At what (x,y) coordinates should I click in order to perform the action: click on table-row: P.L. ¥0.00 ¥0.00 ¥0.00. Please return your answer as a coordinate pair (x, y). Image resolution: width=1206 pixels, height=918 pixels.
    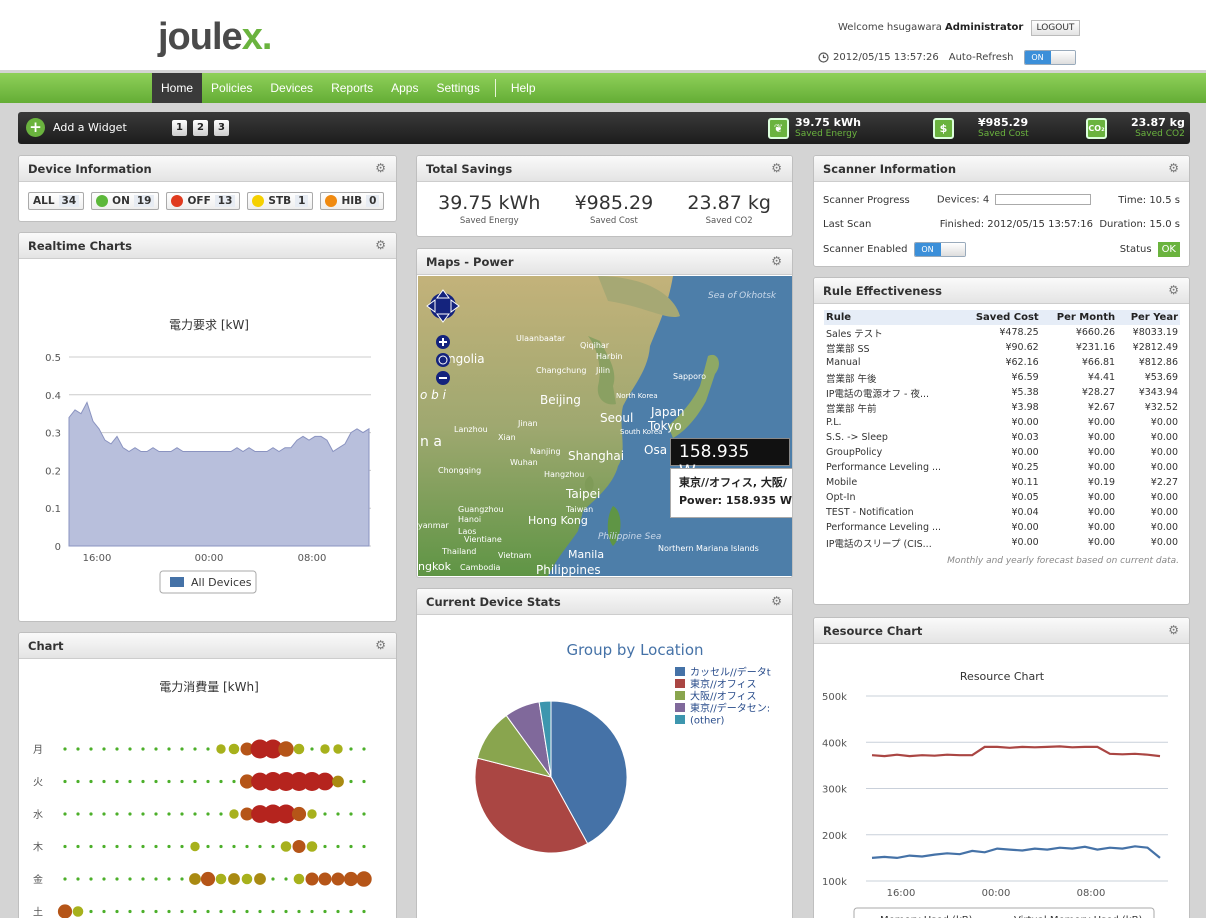
    Looking at the image, I should click on (1002, 422).